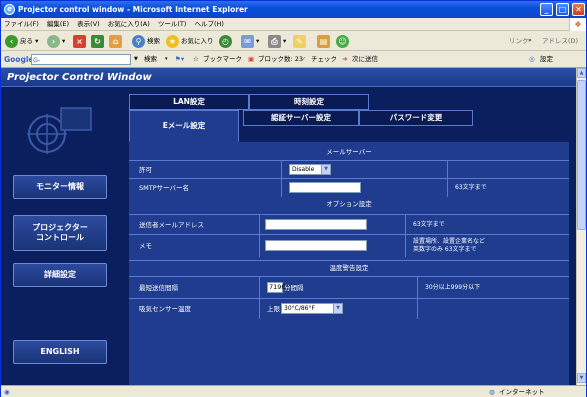 The image size is (587, 397). Describe the element at coordinates (19, 59) in the screenshot. I see `google-logo: Google` at that location.